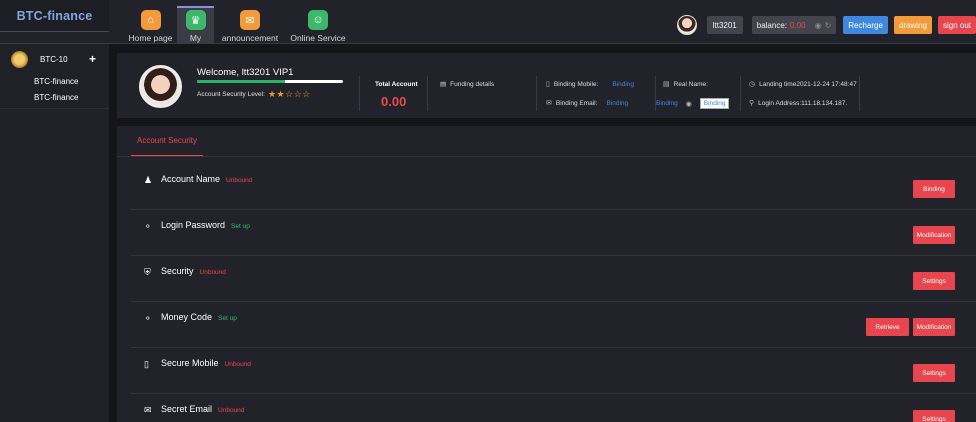  Describe the element at coordinates (245, 72) in the screenshot. I see `welcome-text: Welcome, ltt3201 VIP1` at that location.